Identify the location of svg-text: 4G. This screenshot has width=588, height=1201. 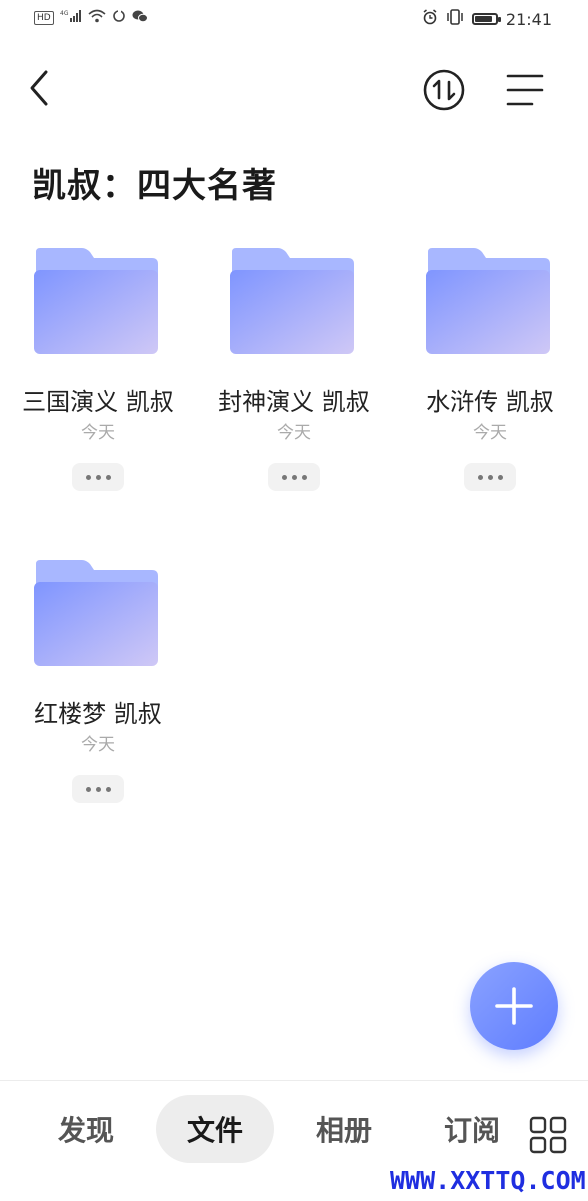
(64, 13).